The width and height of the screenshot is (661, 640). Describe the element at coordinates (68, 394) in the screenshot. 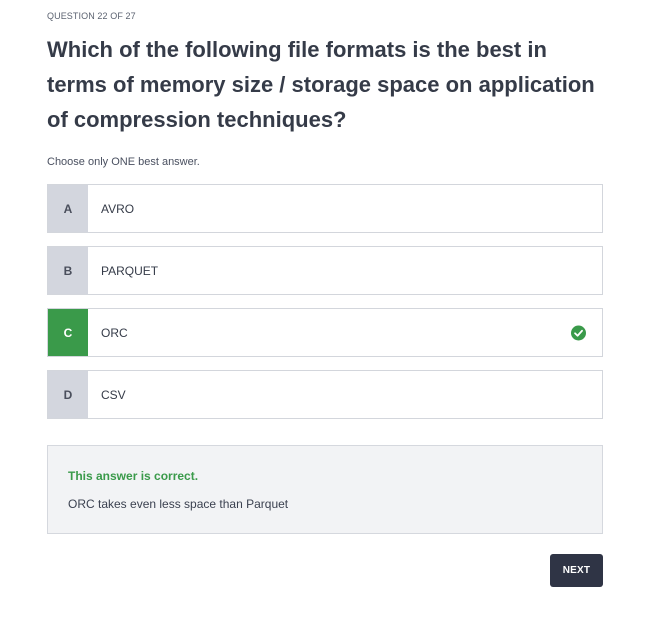

I see `option-letter: D` at that location.